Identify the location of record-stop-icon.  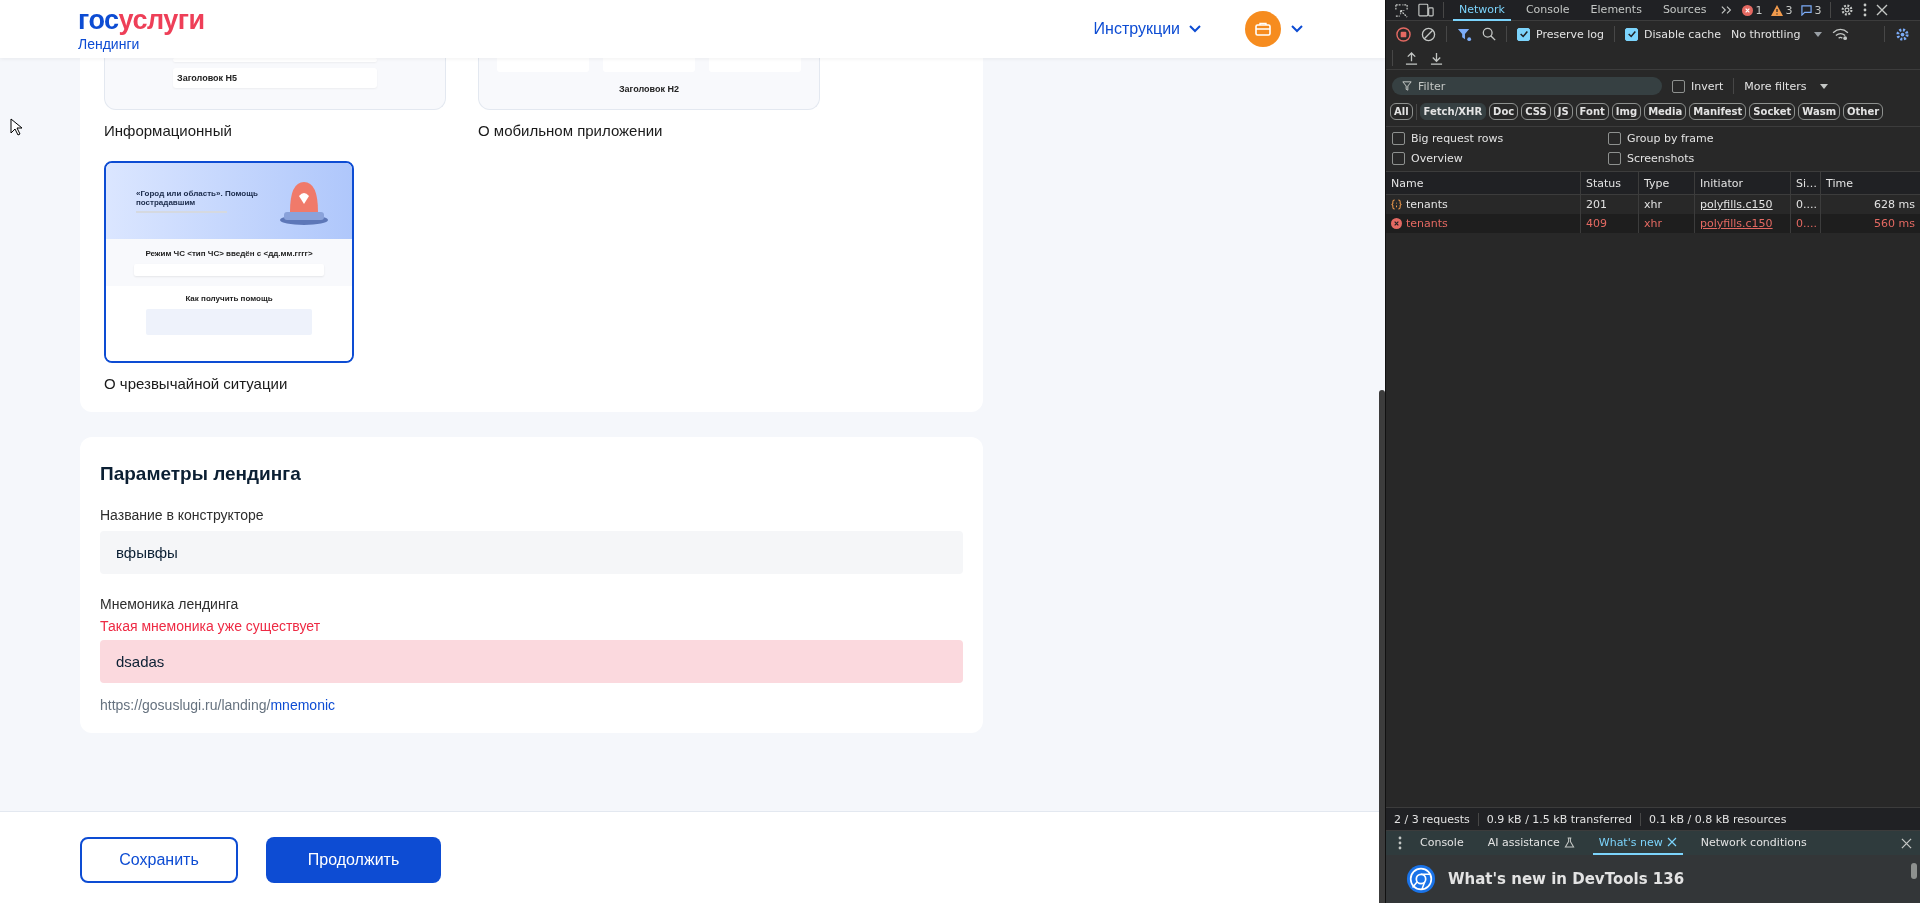
(1403, 34).